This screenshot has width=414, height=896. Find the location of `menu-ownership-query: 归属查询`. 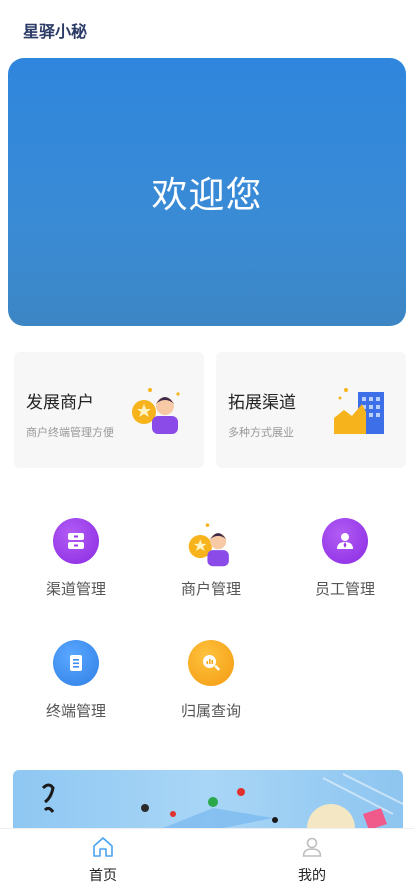

menu-ownership-query: 归属查询 is located at coordinates (211, 680).